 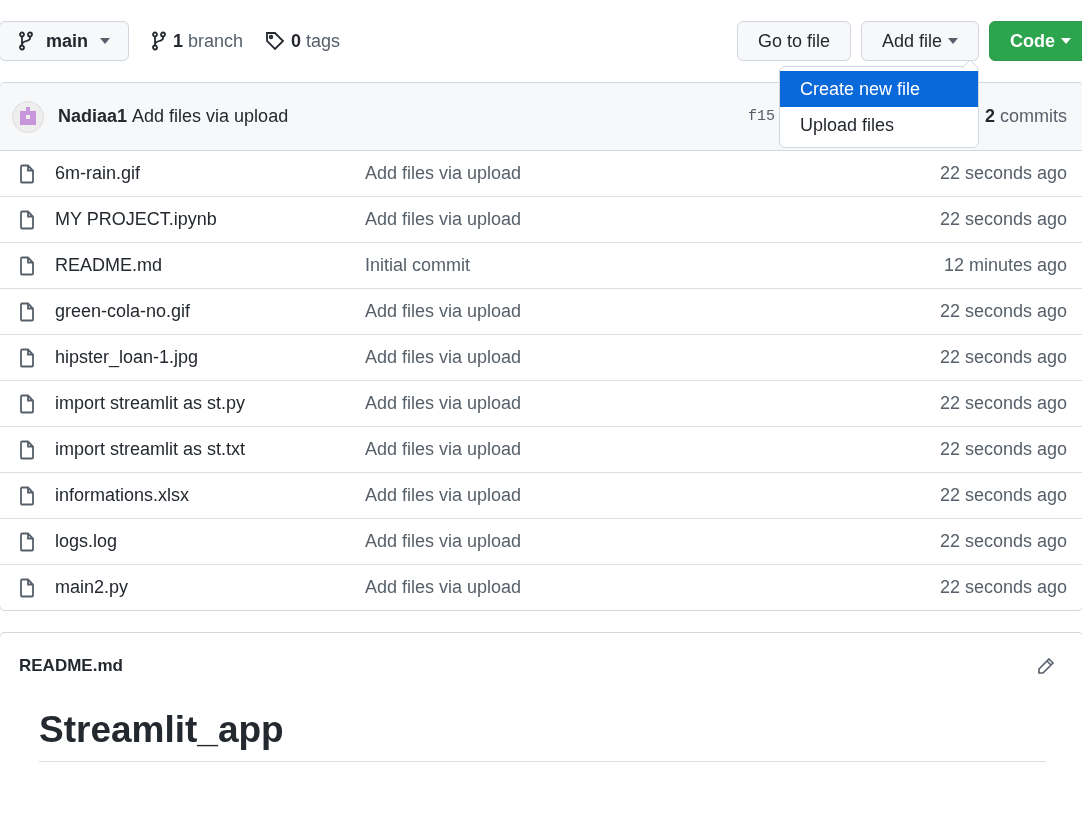 I want to click on file-name: MY PROJECT.ipynb, so click(x=210, y=219).